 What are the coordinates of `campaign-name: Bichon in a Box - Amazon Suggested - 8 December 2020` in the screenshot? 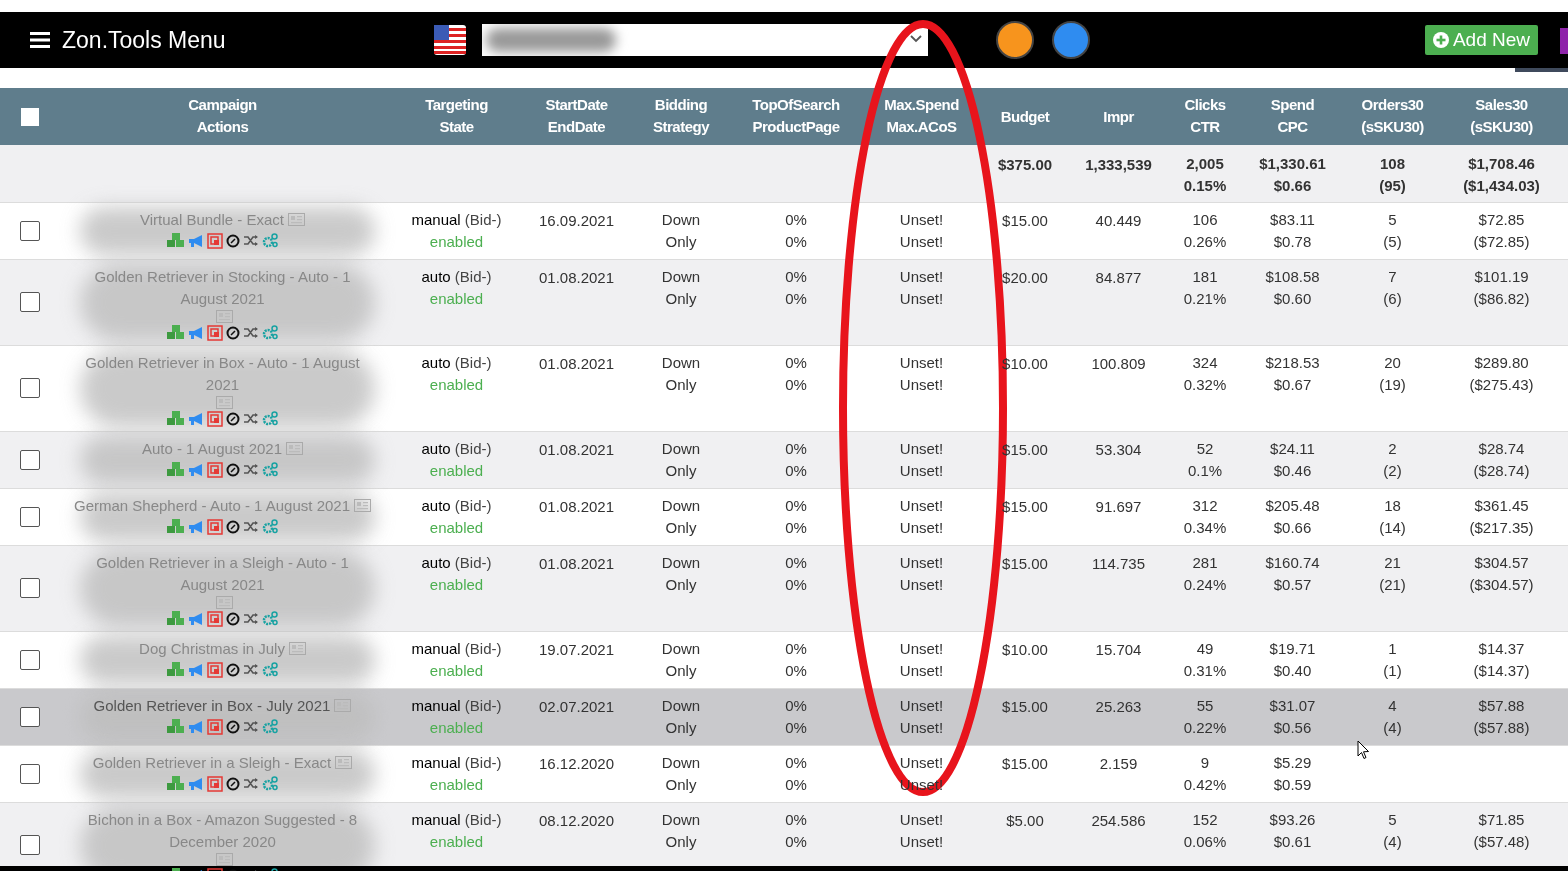 It's located at (222, 830).